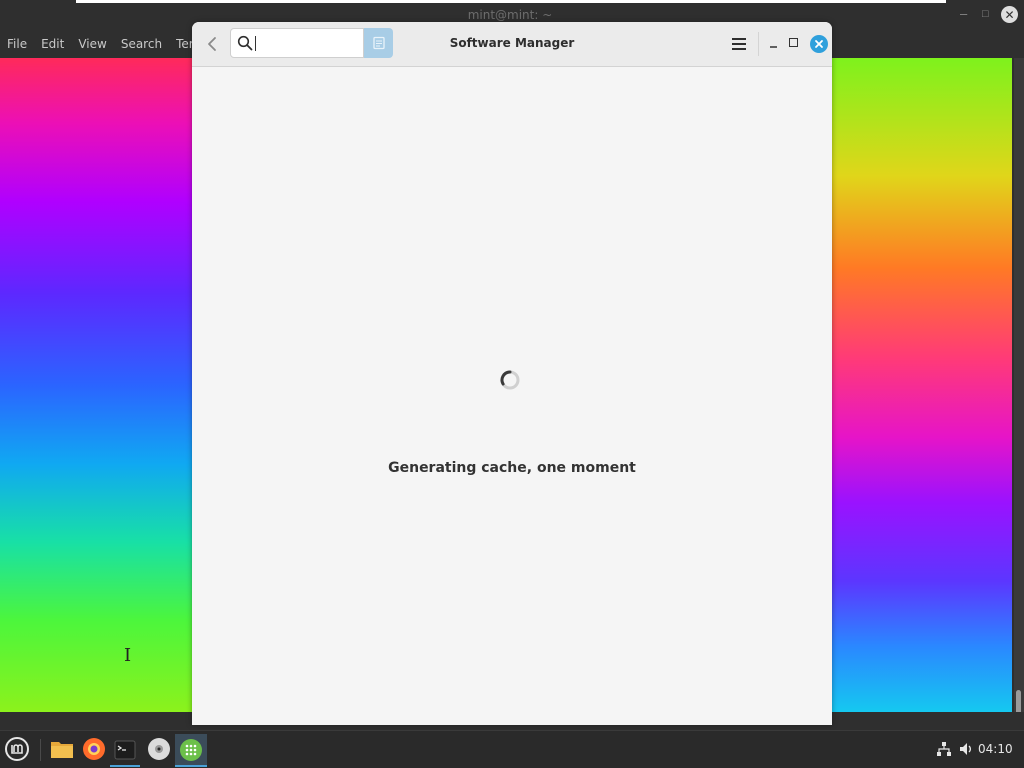  I want to click on search-box, so click(297, 43).